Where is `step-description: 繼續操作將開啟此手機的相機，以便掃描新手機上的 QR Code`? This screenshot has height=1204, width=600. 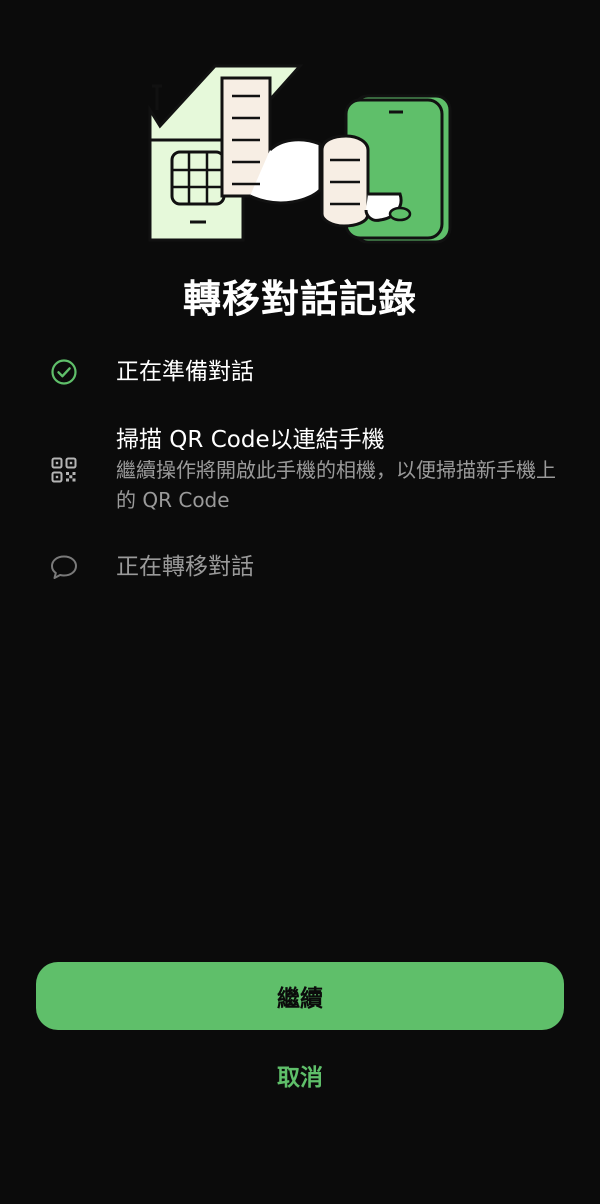 step-description: 繼續操作將開啟此手機的相機，以便掃描新手機上的 QR Code is located at coordinates (336, 485).